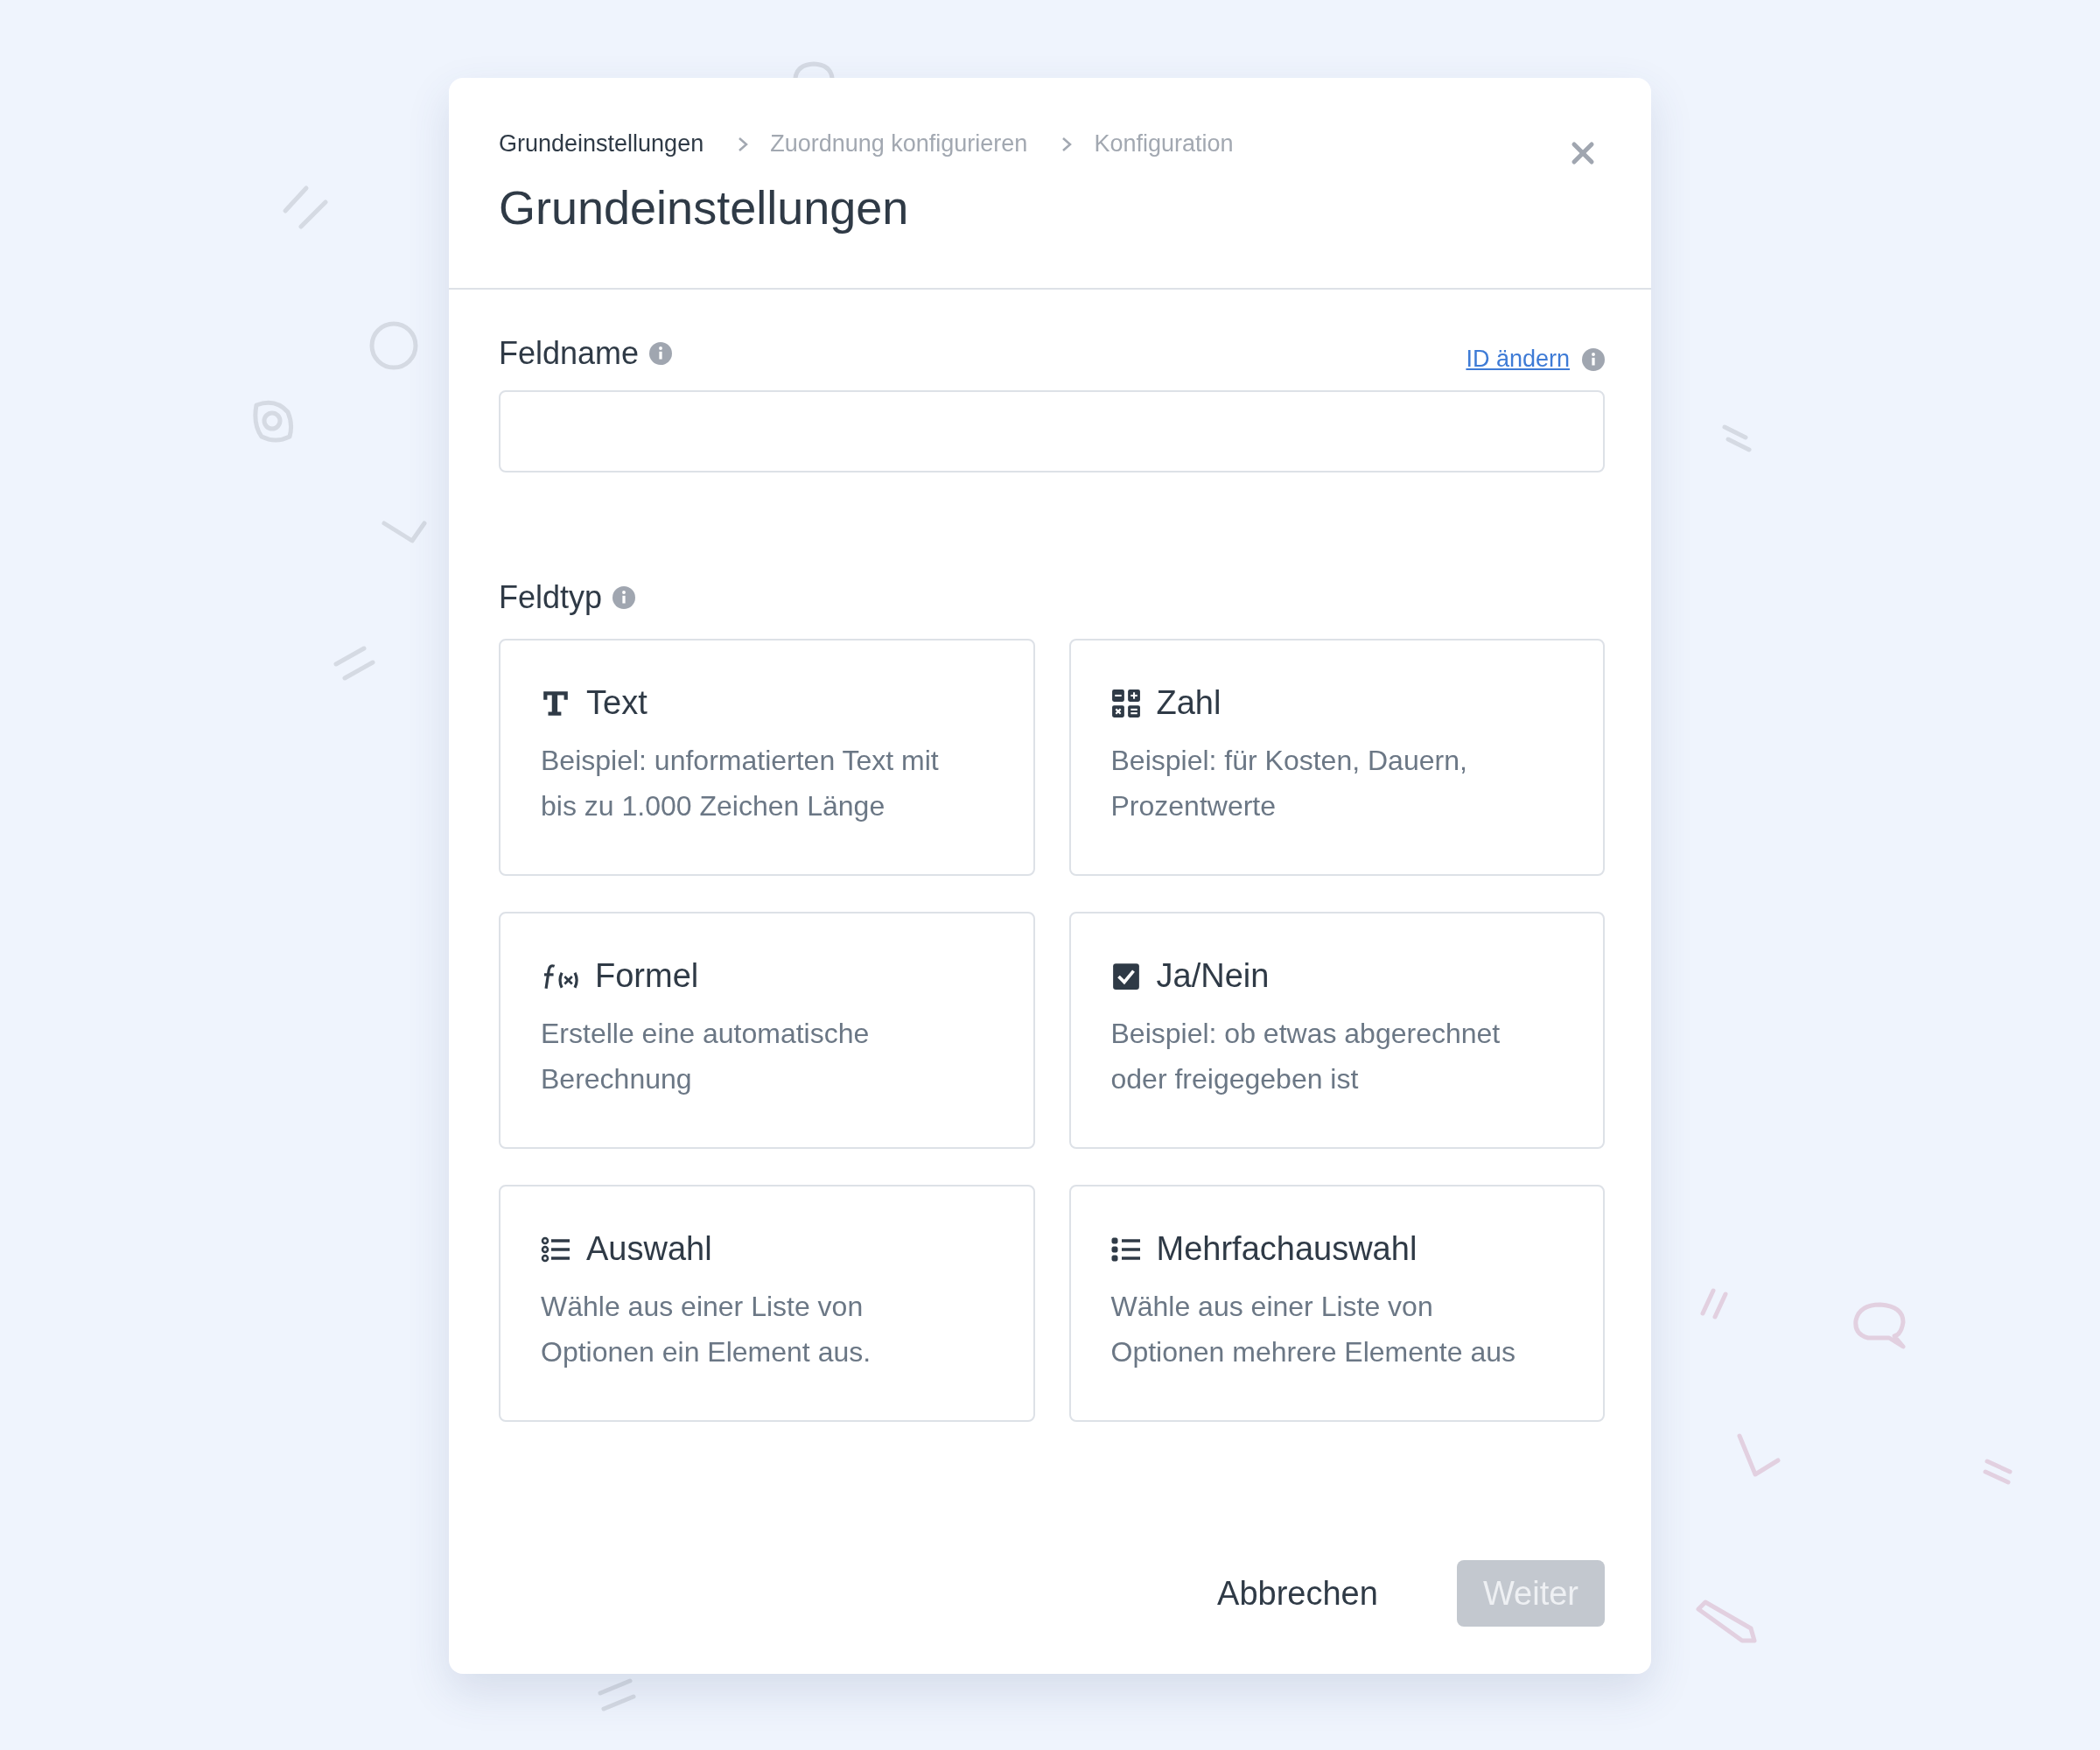  Describe the element at coordinates (601, 144) in the screenshot. I see `breadcrumb-step: Grundeinstellungen` at that location.